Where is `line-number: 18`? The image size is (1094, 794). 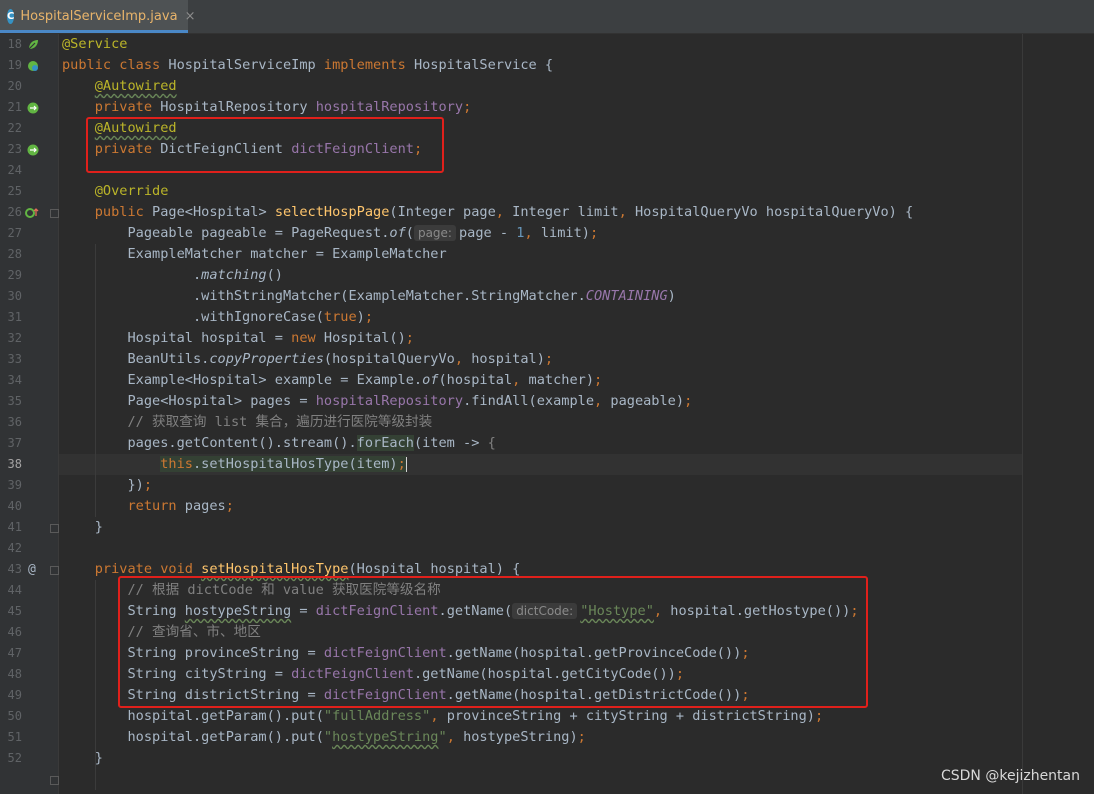
line-number: 18 is located at coordinates (14, 44).